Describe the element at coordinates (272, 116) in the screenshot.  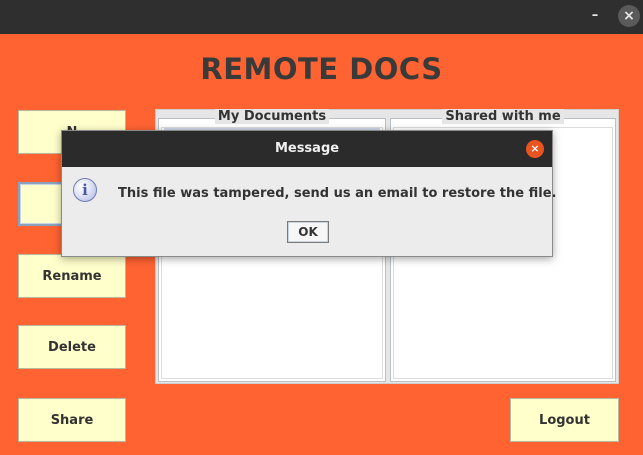
I see `my-documents-title: My Documents` at that location.